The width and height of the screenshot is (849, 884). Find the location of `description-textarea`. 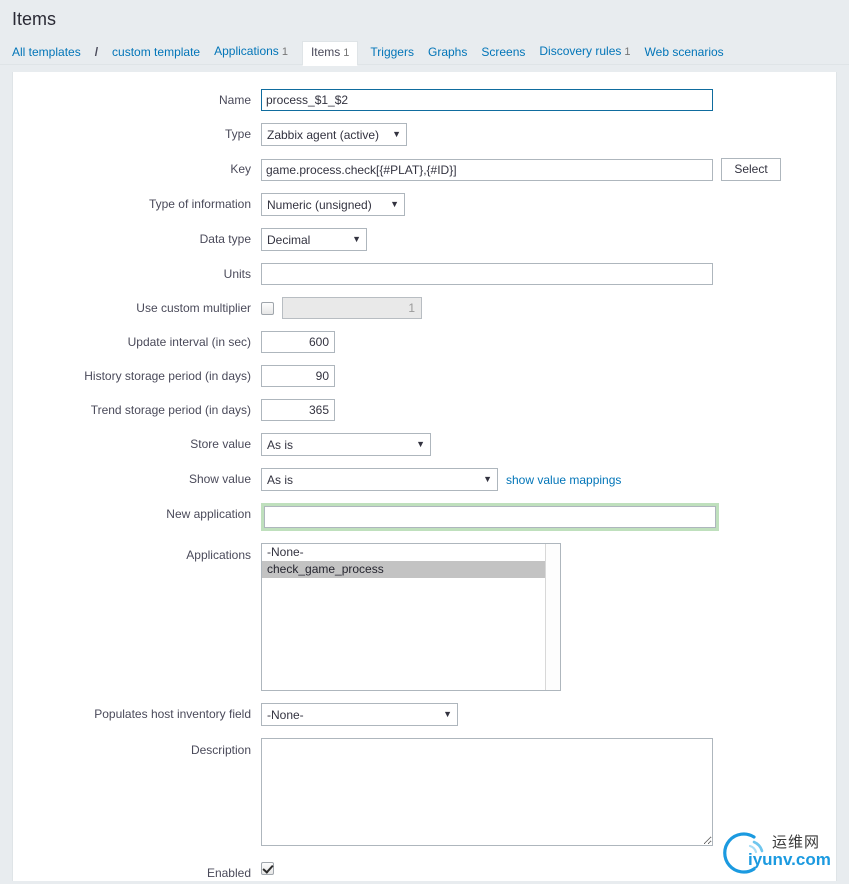

description-textarea is located at coordinates (487, 792).